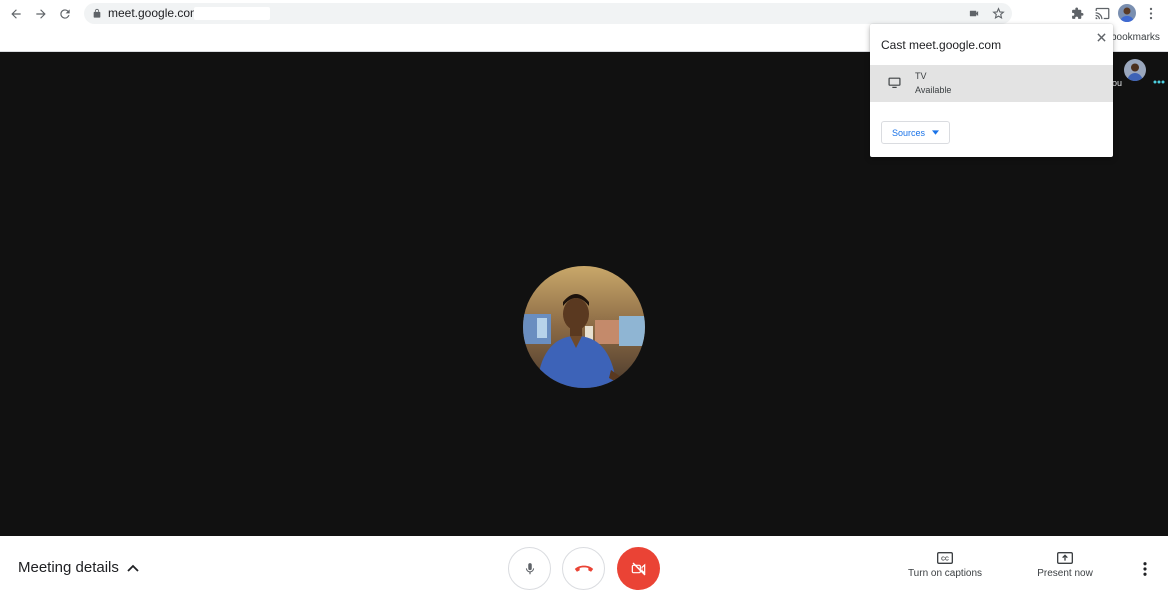  Describe the element at coordinates (974, 13) in the screenshot. I see `video-camera-icon` at that location.